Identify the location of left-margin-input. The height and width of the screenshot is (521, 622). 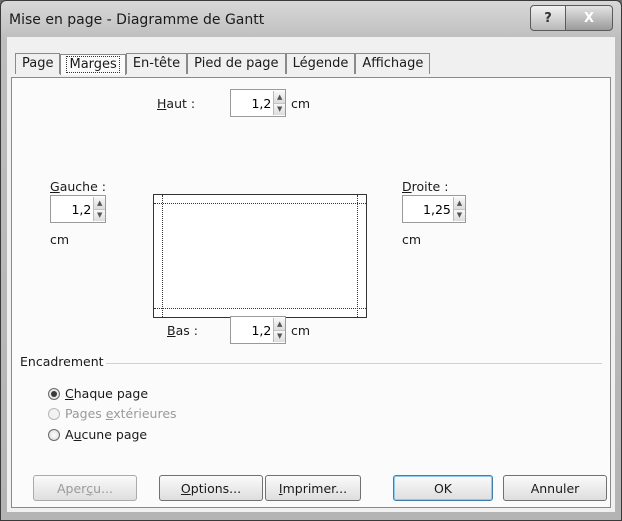
(72, 209).